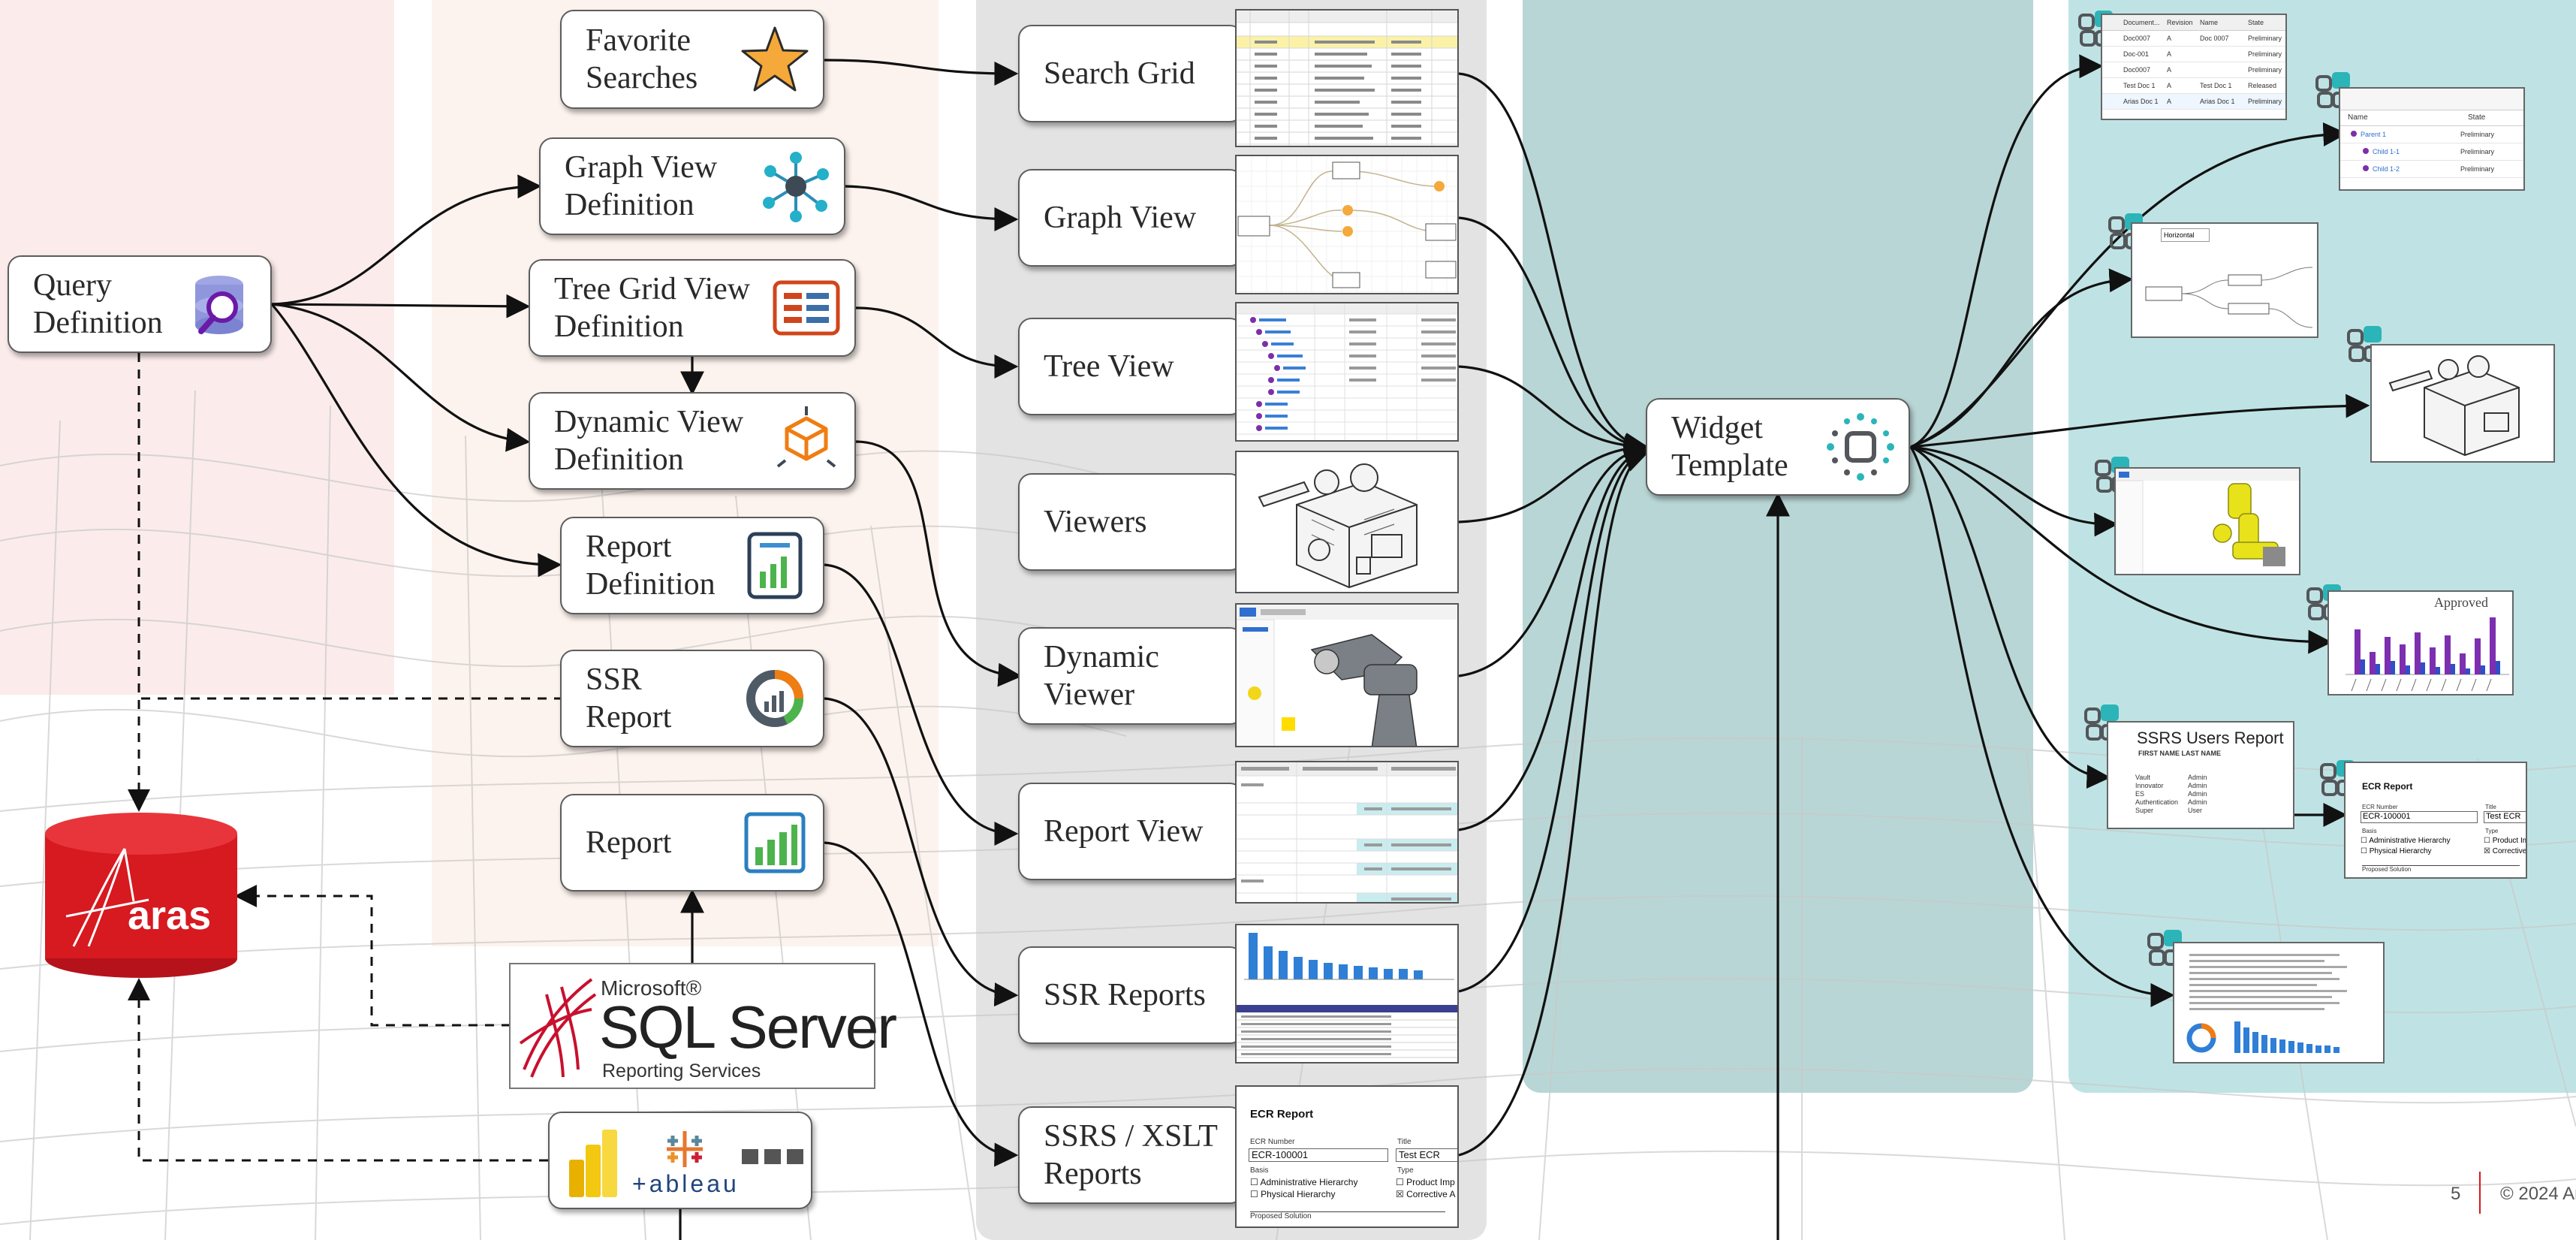  What do you see at coordinates (1130, 995) in the screenshot?
I see `ssr-reports-node: SSR Reports` at bounding box center [1130, 995].